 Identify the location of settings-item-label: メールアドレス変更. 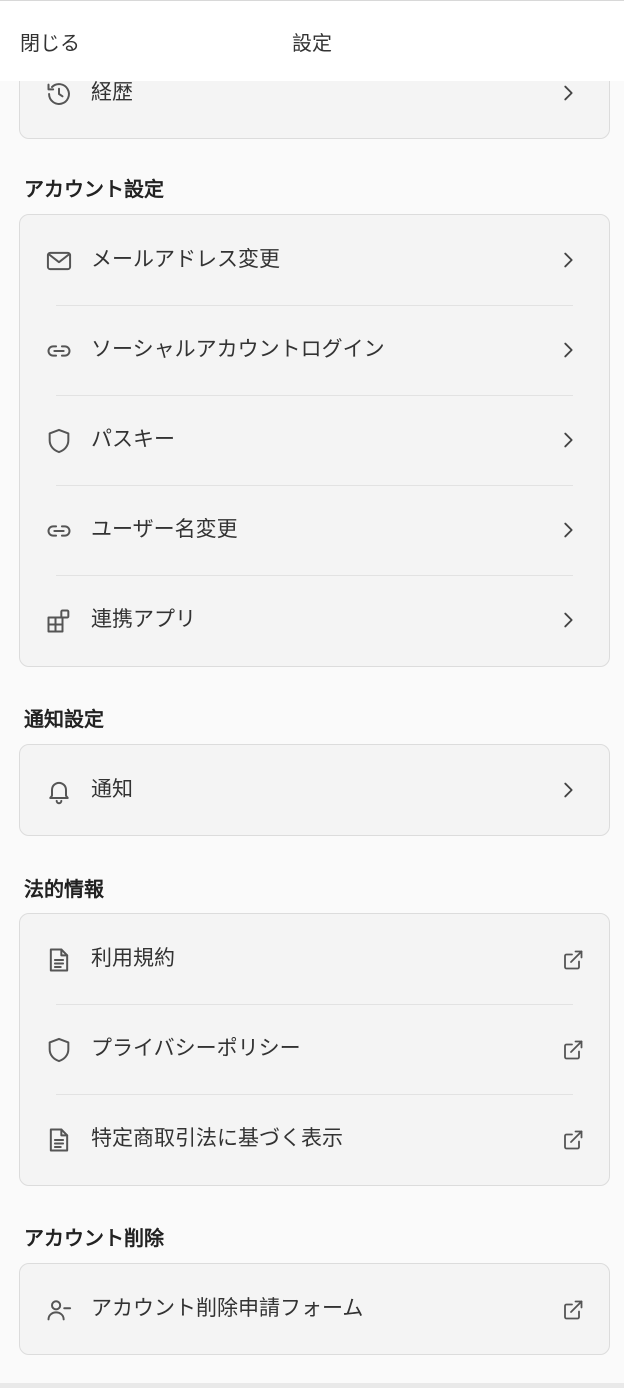
(185, 259).